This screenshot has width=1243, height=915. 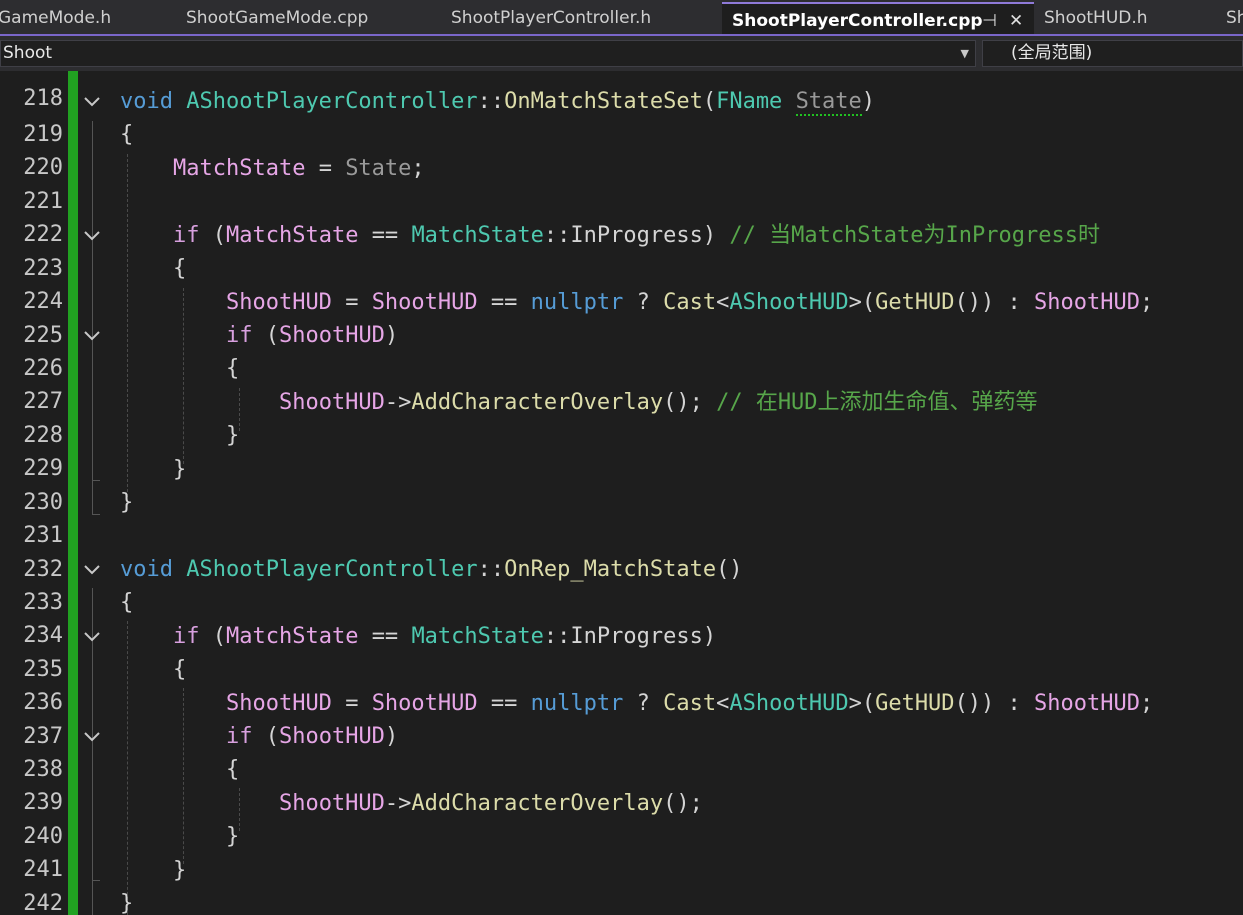 What do you see at coordinates (621, 784) in the screenshot?
I see `code-line: 239 {` at bounding box center [621, 784].